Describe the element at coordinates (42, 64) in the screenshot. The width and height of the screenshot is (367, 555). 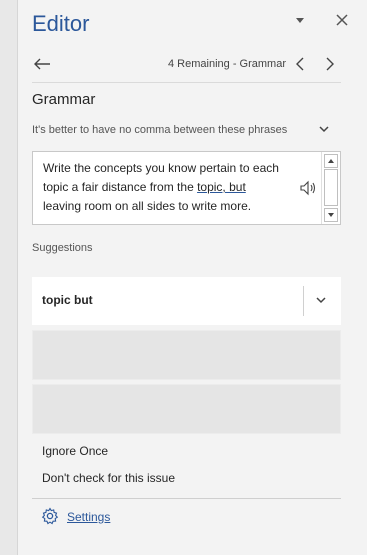
I see `back-arrow-icon` at that location.